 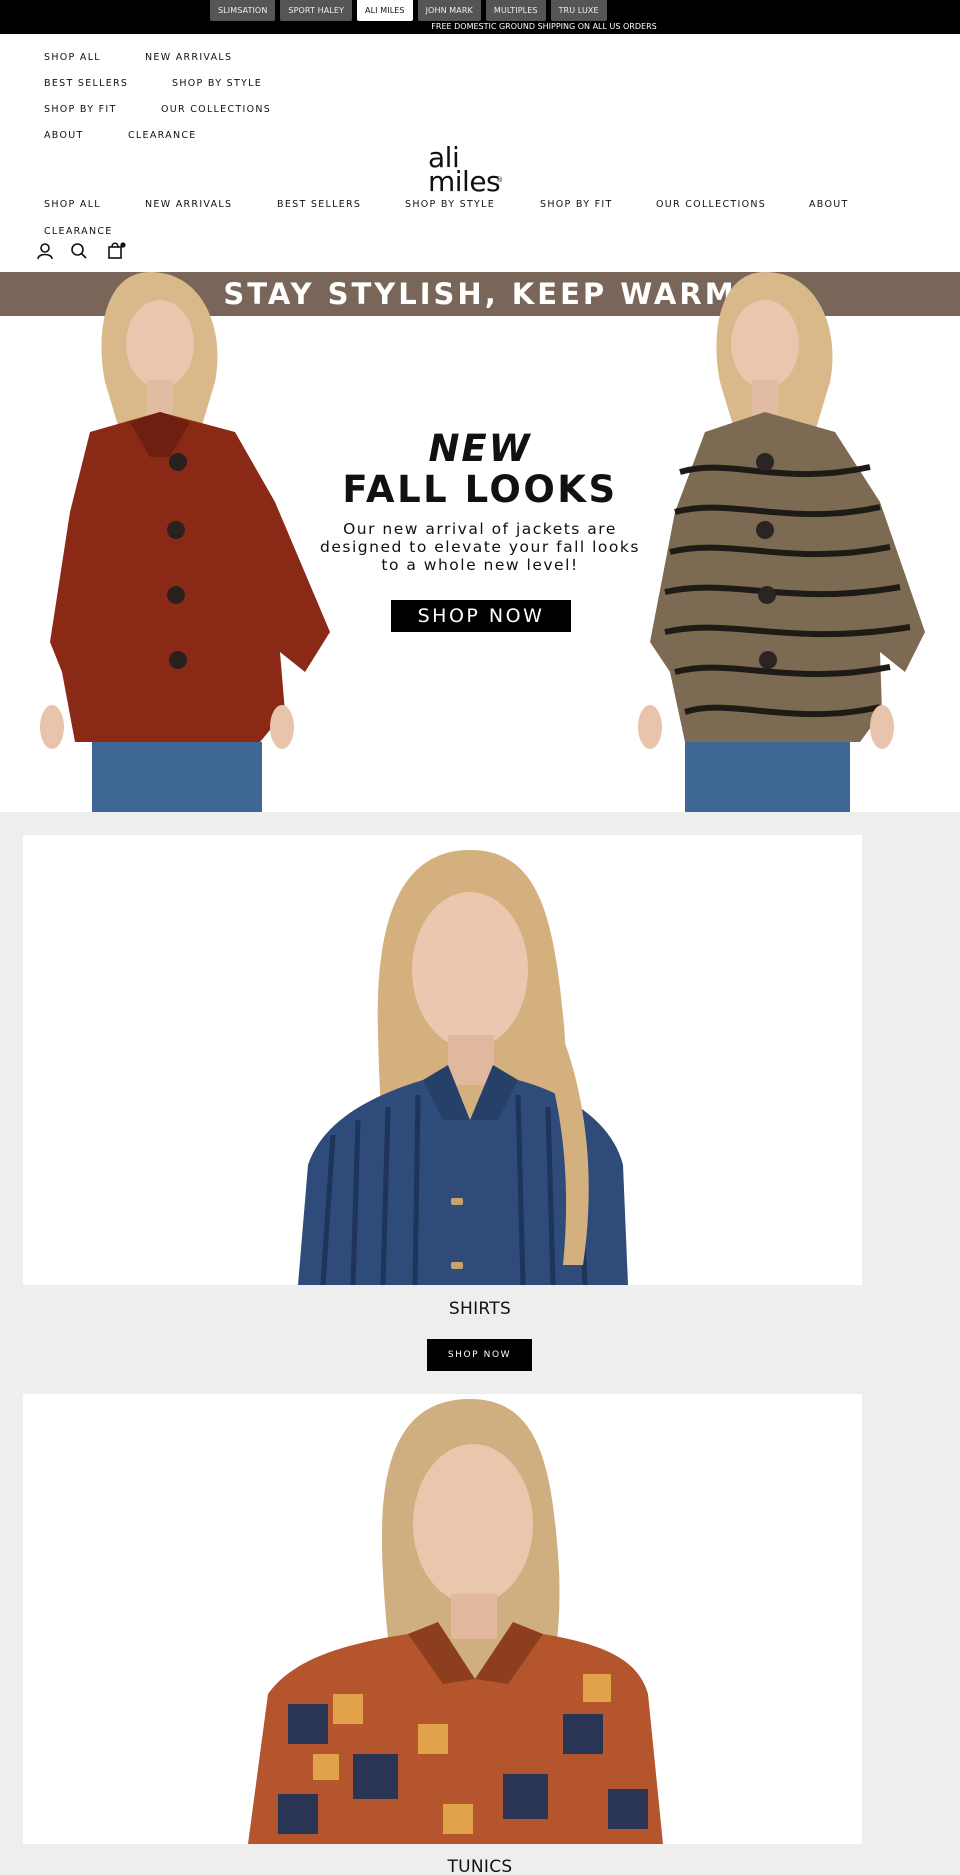 I want to click on shirts-model-image, so click(x=463, y=1067).